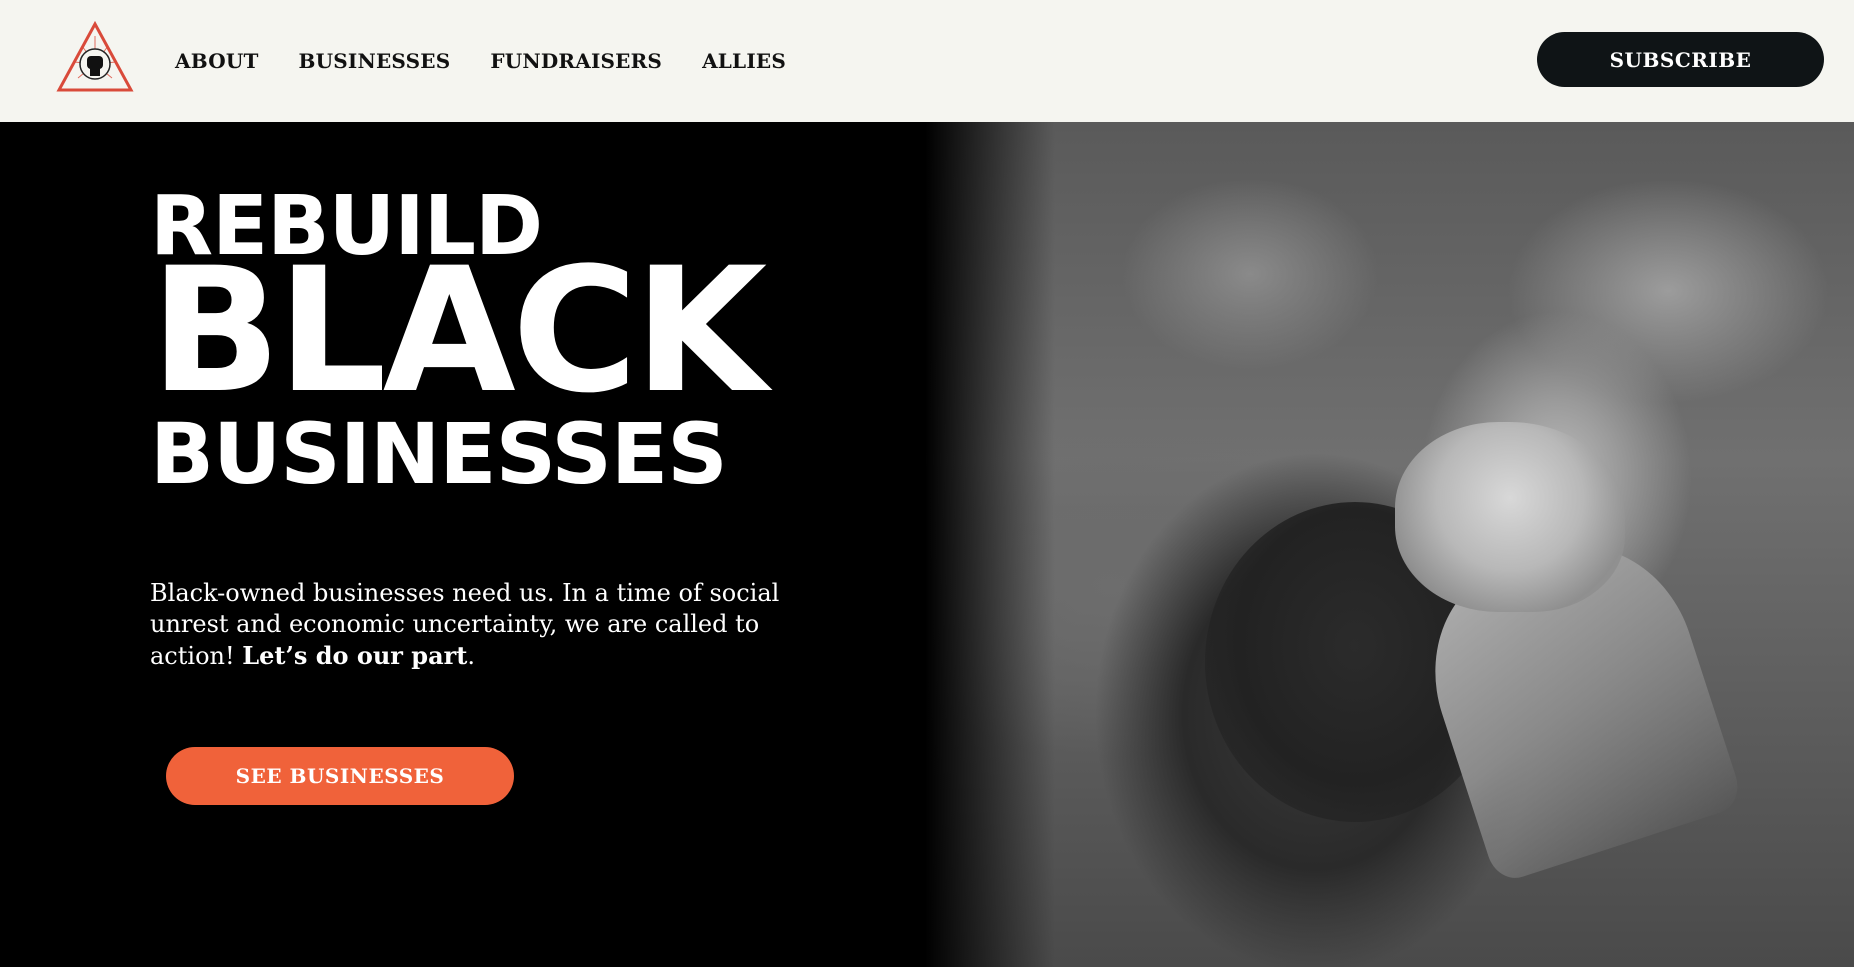 The image size is (1854, 967). What do you see at coordinates (471, 656) in the screenshot?
I see `description-end: .` at bounding box center [471, 656].